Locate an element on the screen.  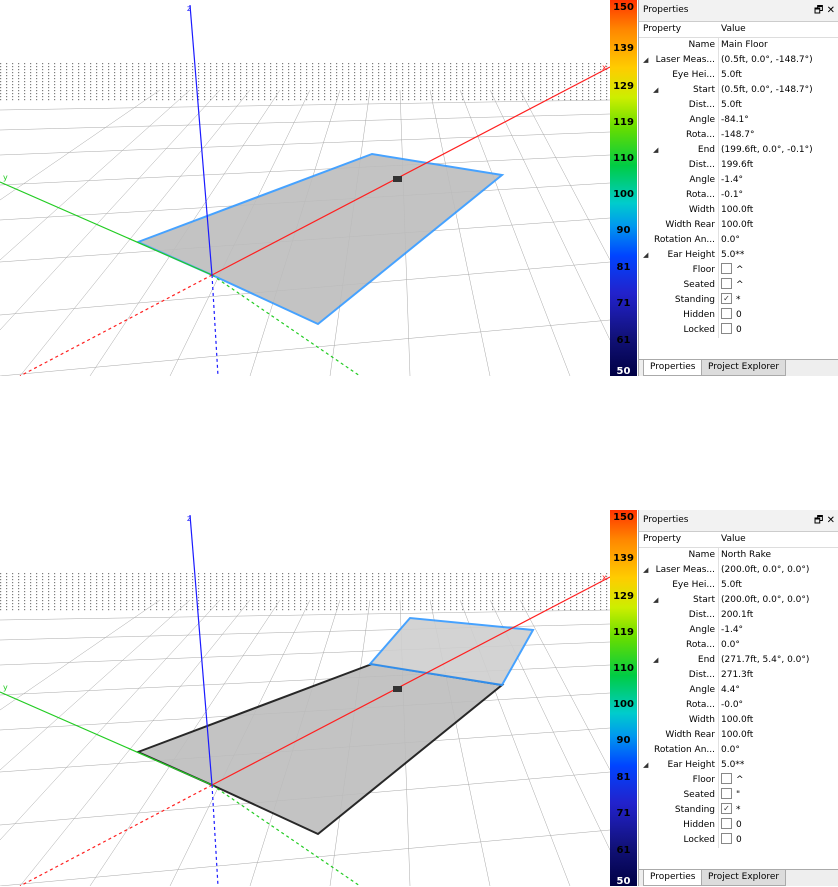
property-value: 4.4° is located at coordinates (730, 690).